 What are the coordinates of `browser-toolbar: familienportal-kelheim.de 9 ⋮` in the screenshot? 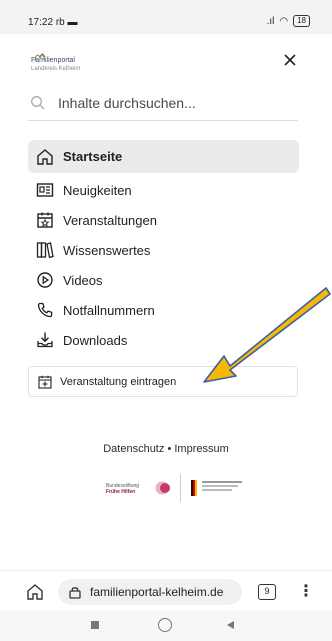 It's located at (166, 590).